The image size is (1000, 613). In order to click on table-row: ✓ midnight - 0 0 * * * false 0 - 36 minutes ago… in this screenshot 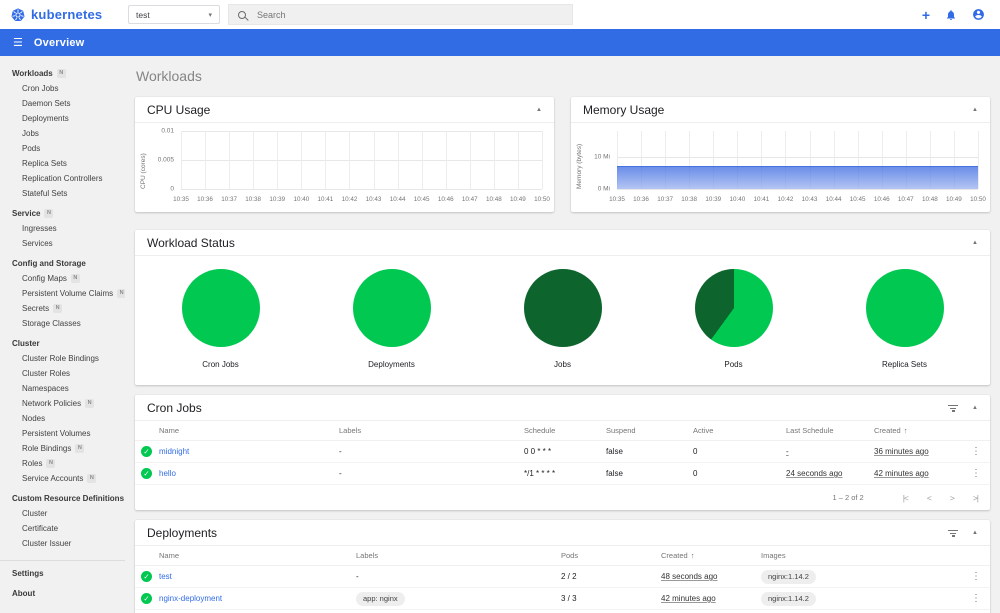, I will do `click(562, 452)`.